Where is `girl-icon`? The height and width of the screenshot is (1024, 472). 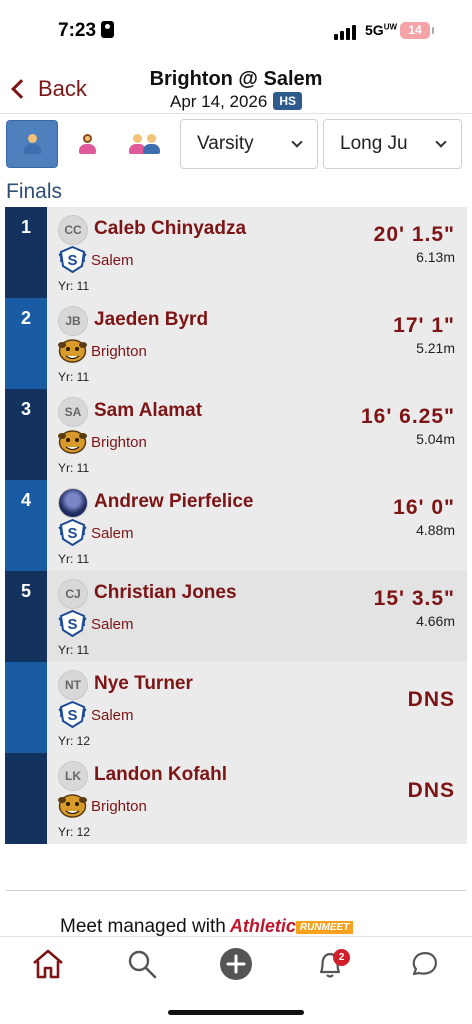
girl-icon is located at coordinates (87, 144).